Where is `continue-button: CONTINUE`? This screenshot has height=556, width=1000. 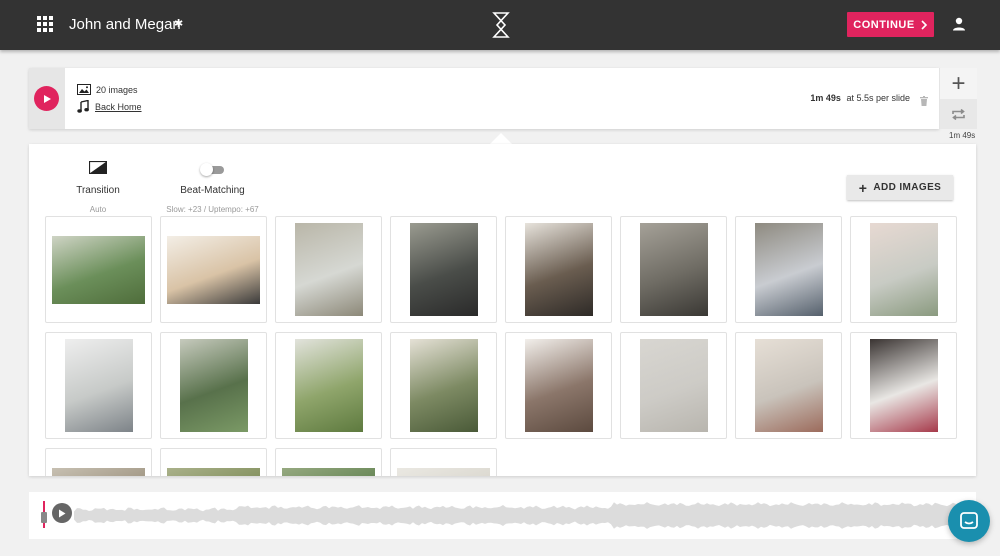
continue-button: CONTINUE is located at coordinates (890, 24).